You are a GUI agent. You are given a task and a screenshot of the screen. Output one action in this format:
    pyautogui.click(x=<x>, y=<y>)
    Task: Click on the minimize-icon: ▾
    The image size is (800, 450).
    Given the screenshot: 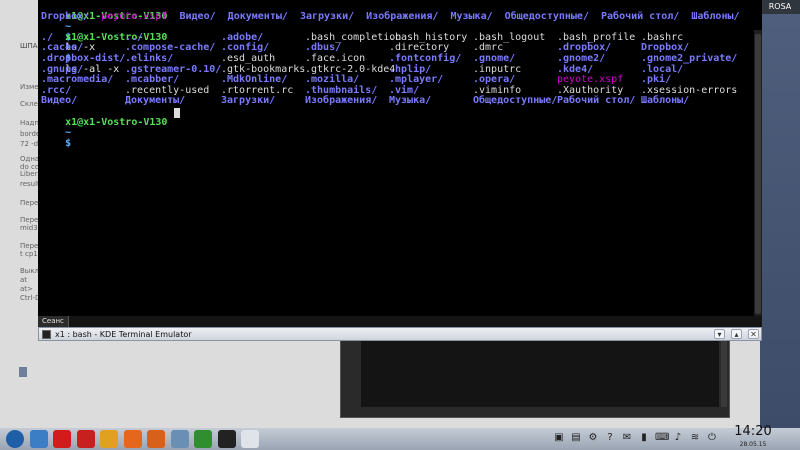 What is the action you would take?
    pyautogui.click(x=719, y=334)
    